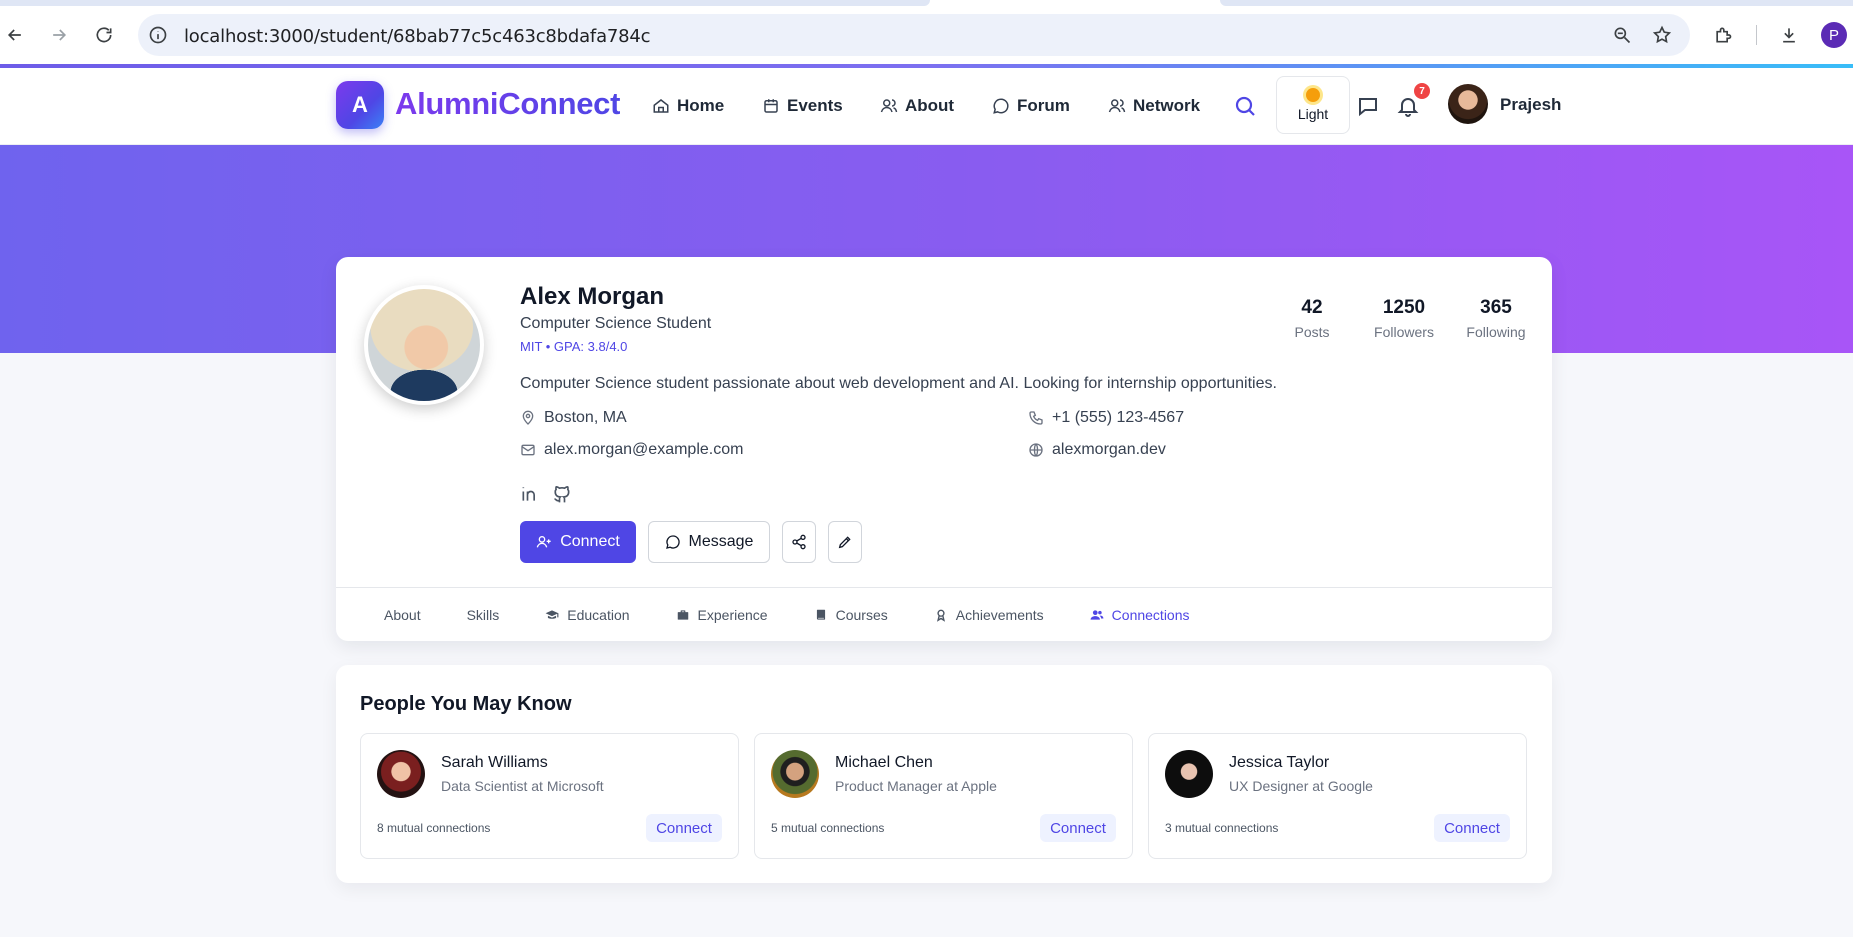 The image size is (1853, 937). What do you see at coordinates (1789, 35) in the screenshot?
I see `downloads-button` at bounding box center [1789, 35].